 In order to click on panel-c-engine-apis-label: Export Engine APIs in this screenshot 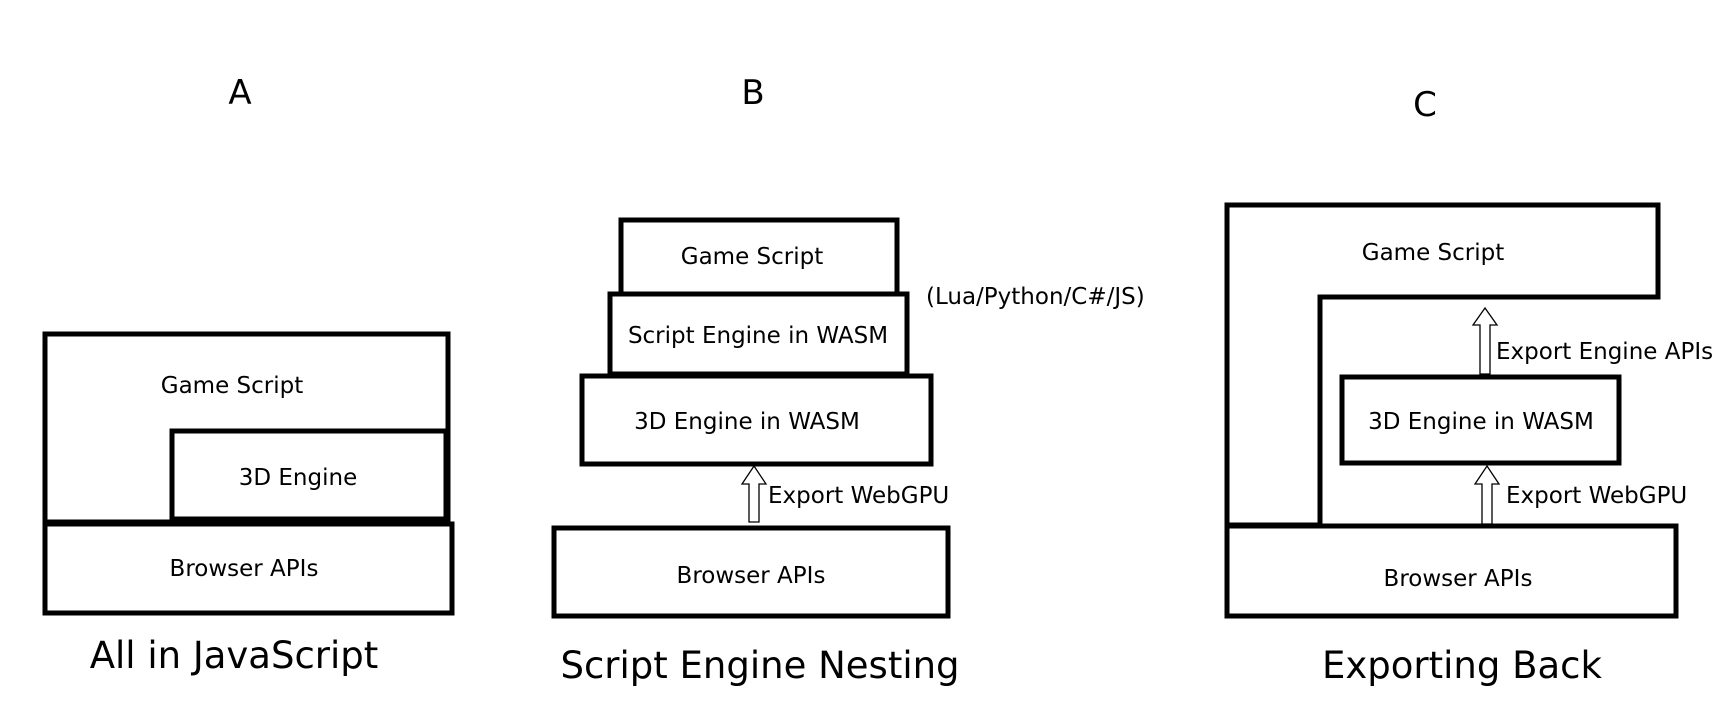, I will do `click(1604, 352)`.